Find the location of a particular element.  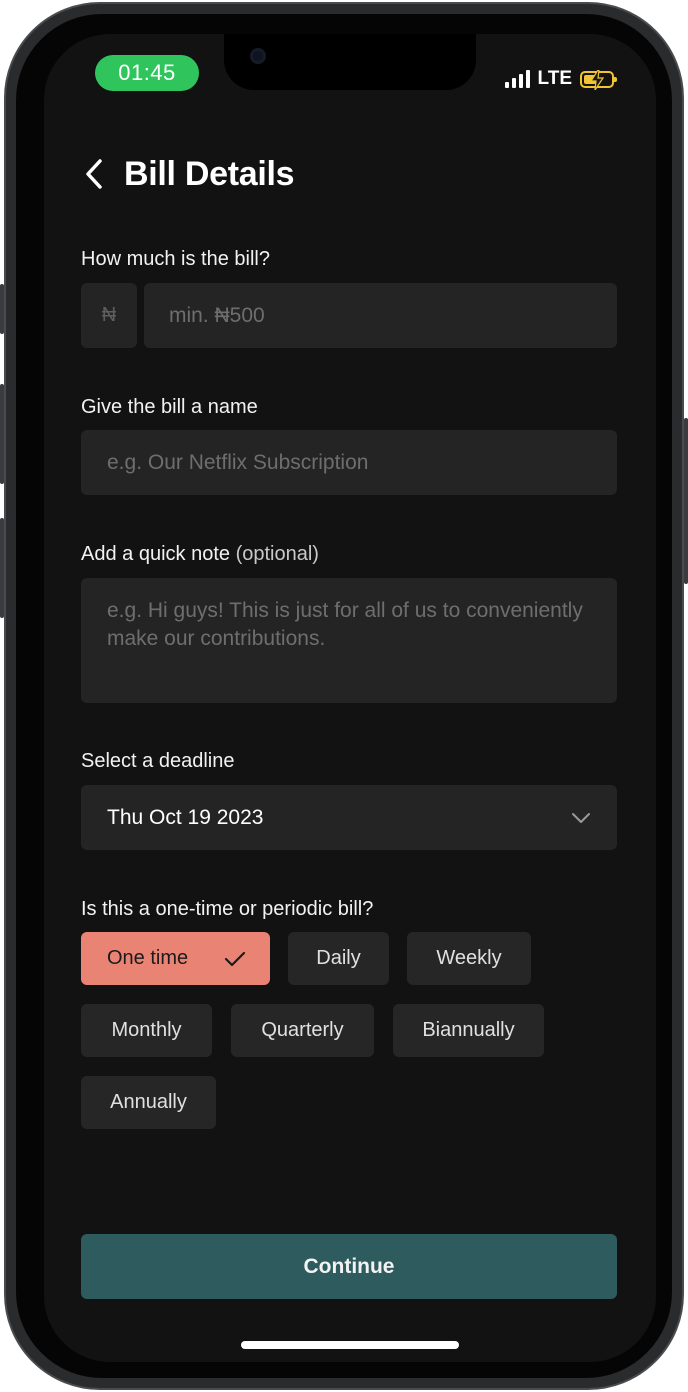

note-label-optional: (optional) is located at coordinates (277, 554).